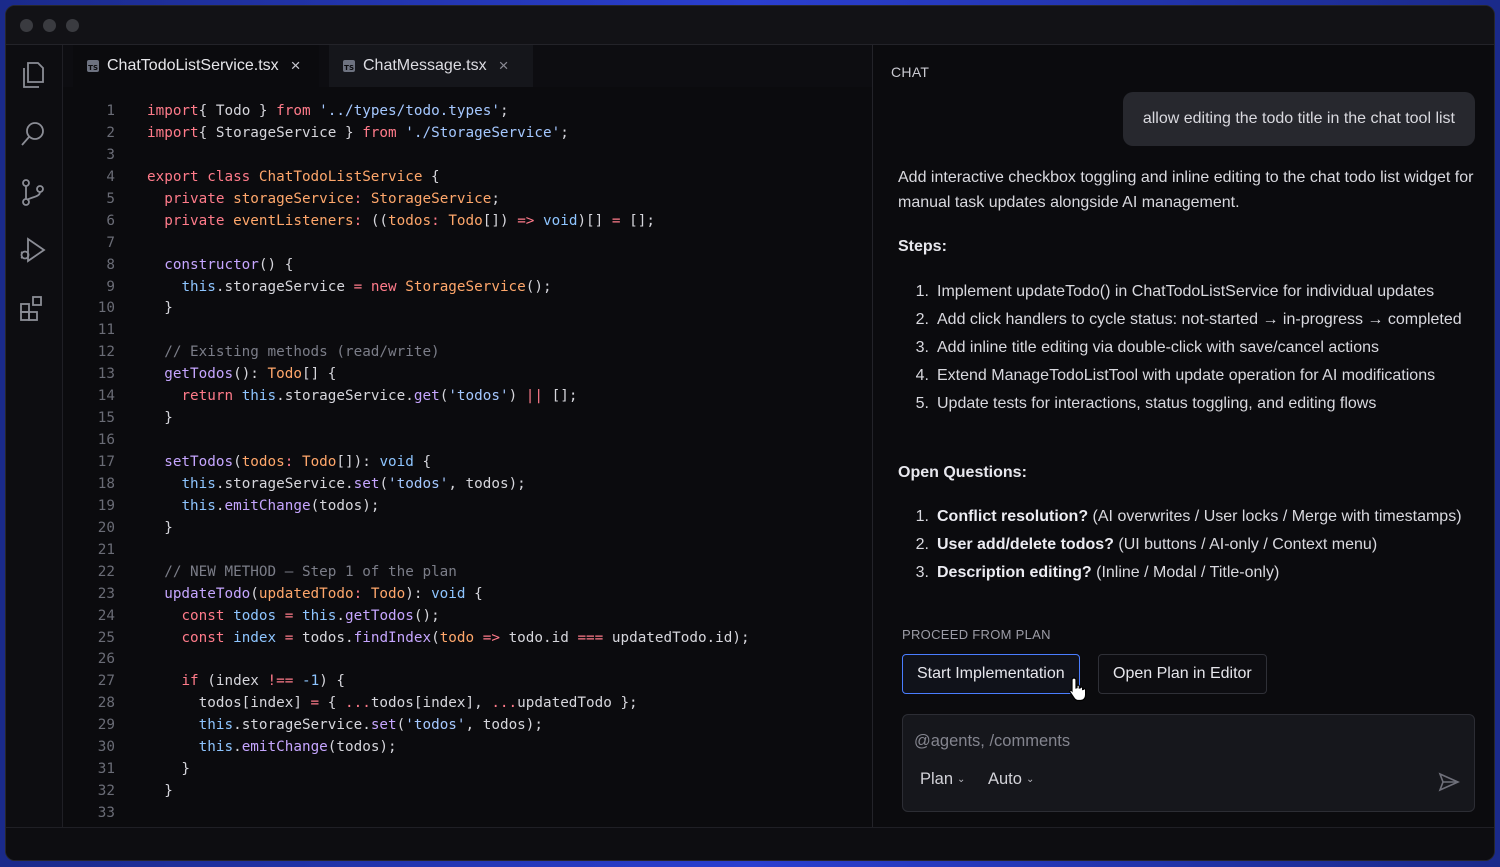  I want to click on open-questions-heading: Open Questions:, so click(962, 472).